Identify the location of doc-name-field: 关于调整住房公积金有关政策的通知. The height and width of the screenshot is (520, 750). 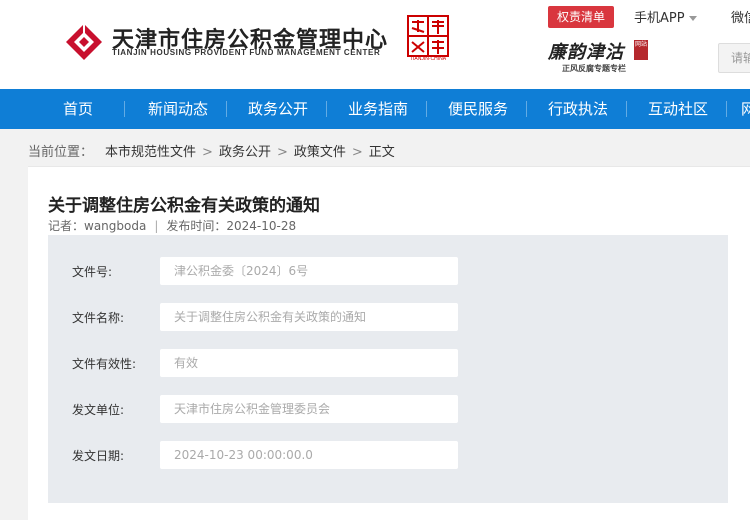
(309, 317).